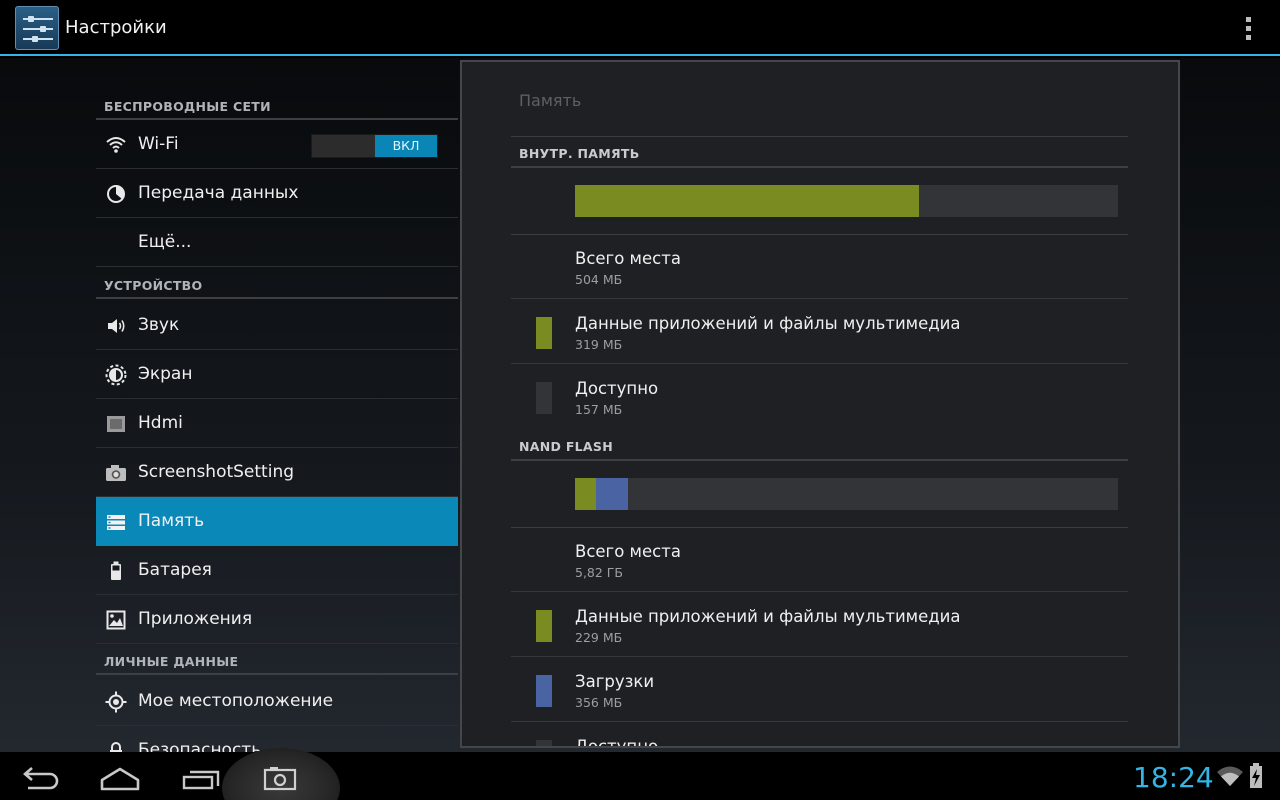 The width and height of the screenshot is (1280, 800). Describe the element at coordinates (277, 423) in the screenshot. I see `sidebar-item-hdmi: Hdmi` at that location.